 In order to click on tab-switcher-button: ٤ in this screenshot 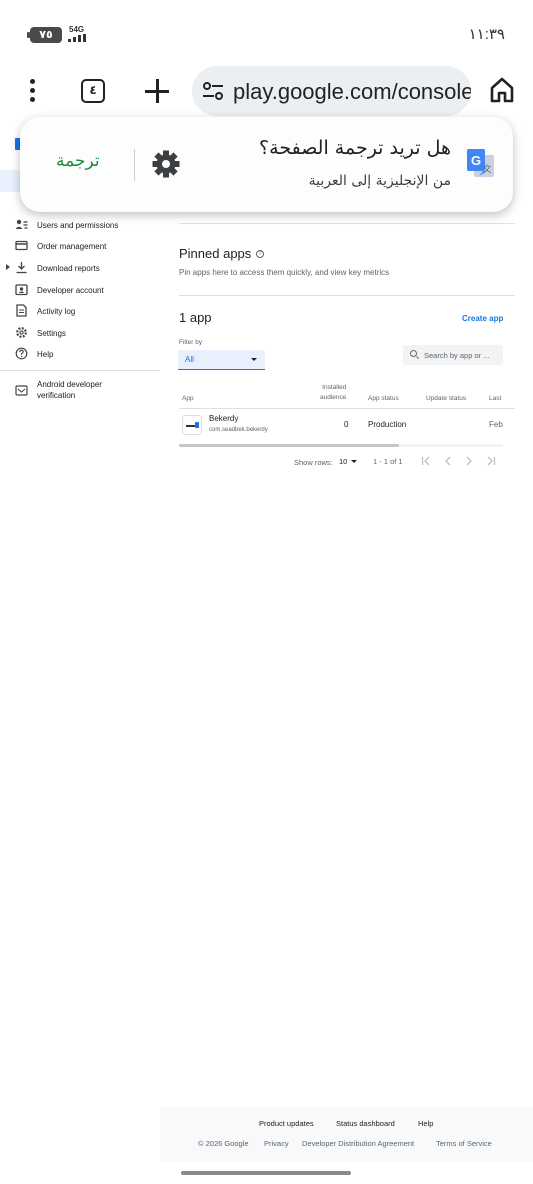, I will do `click(93, 91)`.